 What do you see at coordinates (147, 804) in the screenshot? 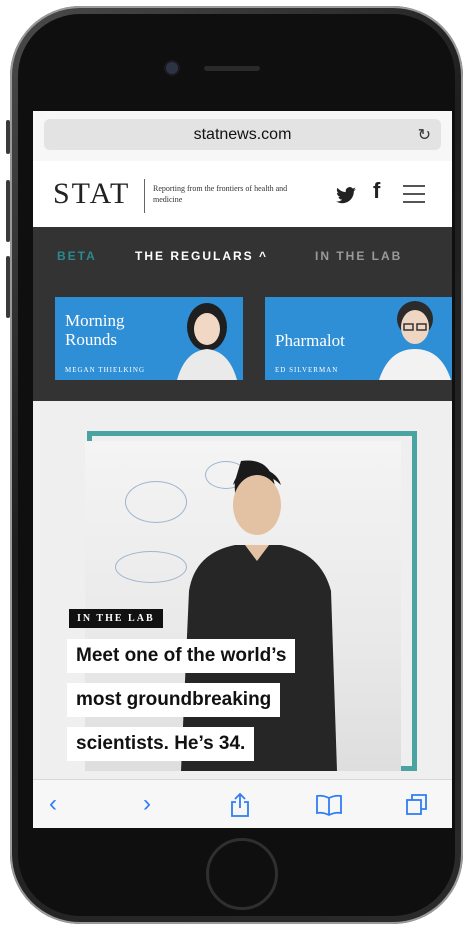
I see `forward-icon: ›` at bounding box center [147, 804].